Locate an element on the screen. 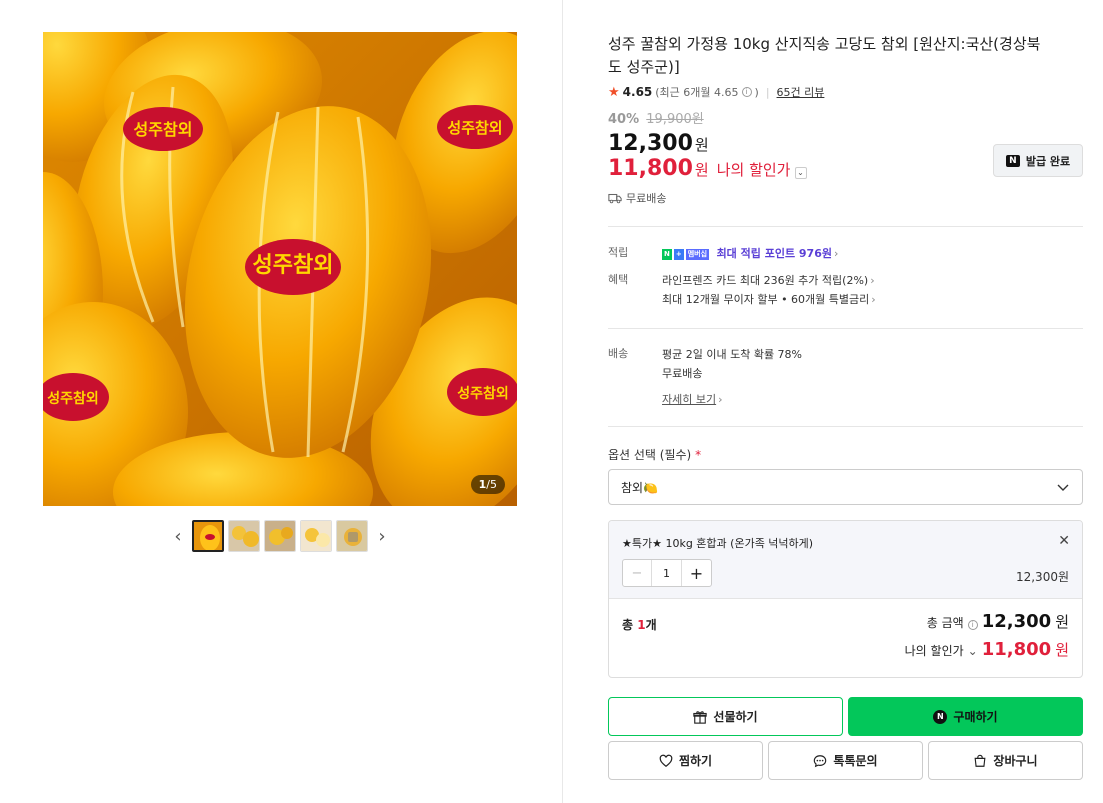 This screenshot has width=1103, height=803. quantity-input: 1 is located at coordinates (667, 573).